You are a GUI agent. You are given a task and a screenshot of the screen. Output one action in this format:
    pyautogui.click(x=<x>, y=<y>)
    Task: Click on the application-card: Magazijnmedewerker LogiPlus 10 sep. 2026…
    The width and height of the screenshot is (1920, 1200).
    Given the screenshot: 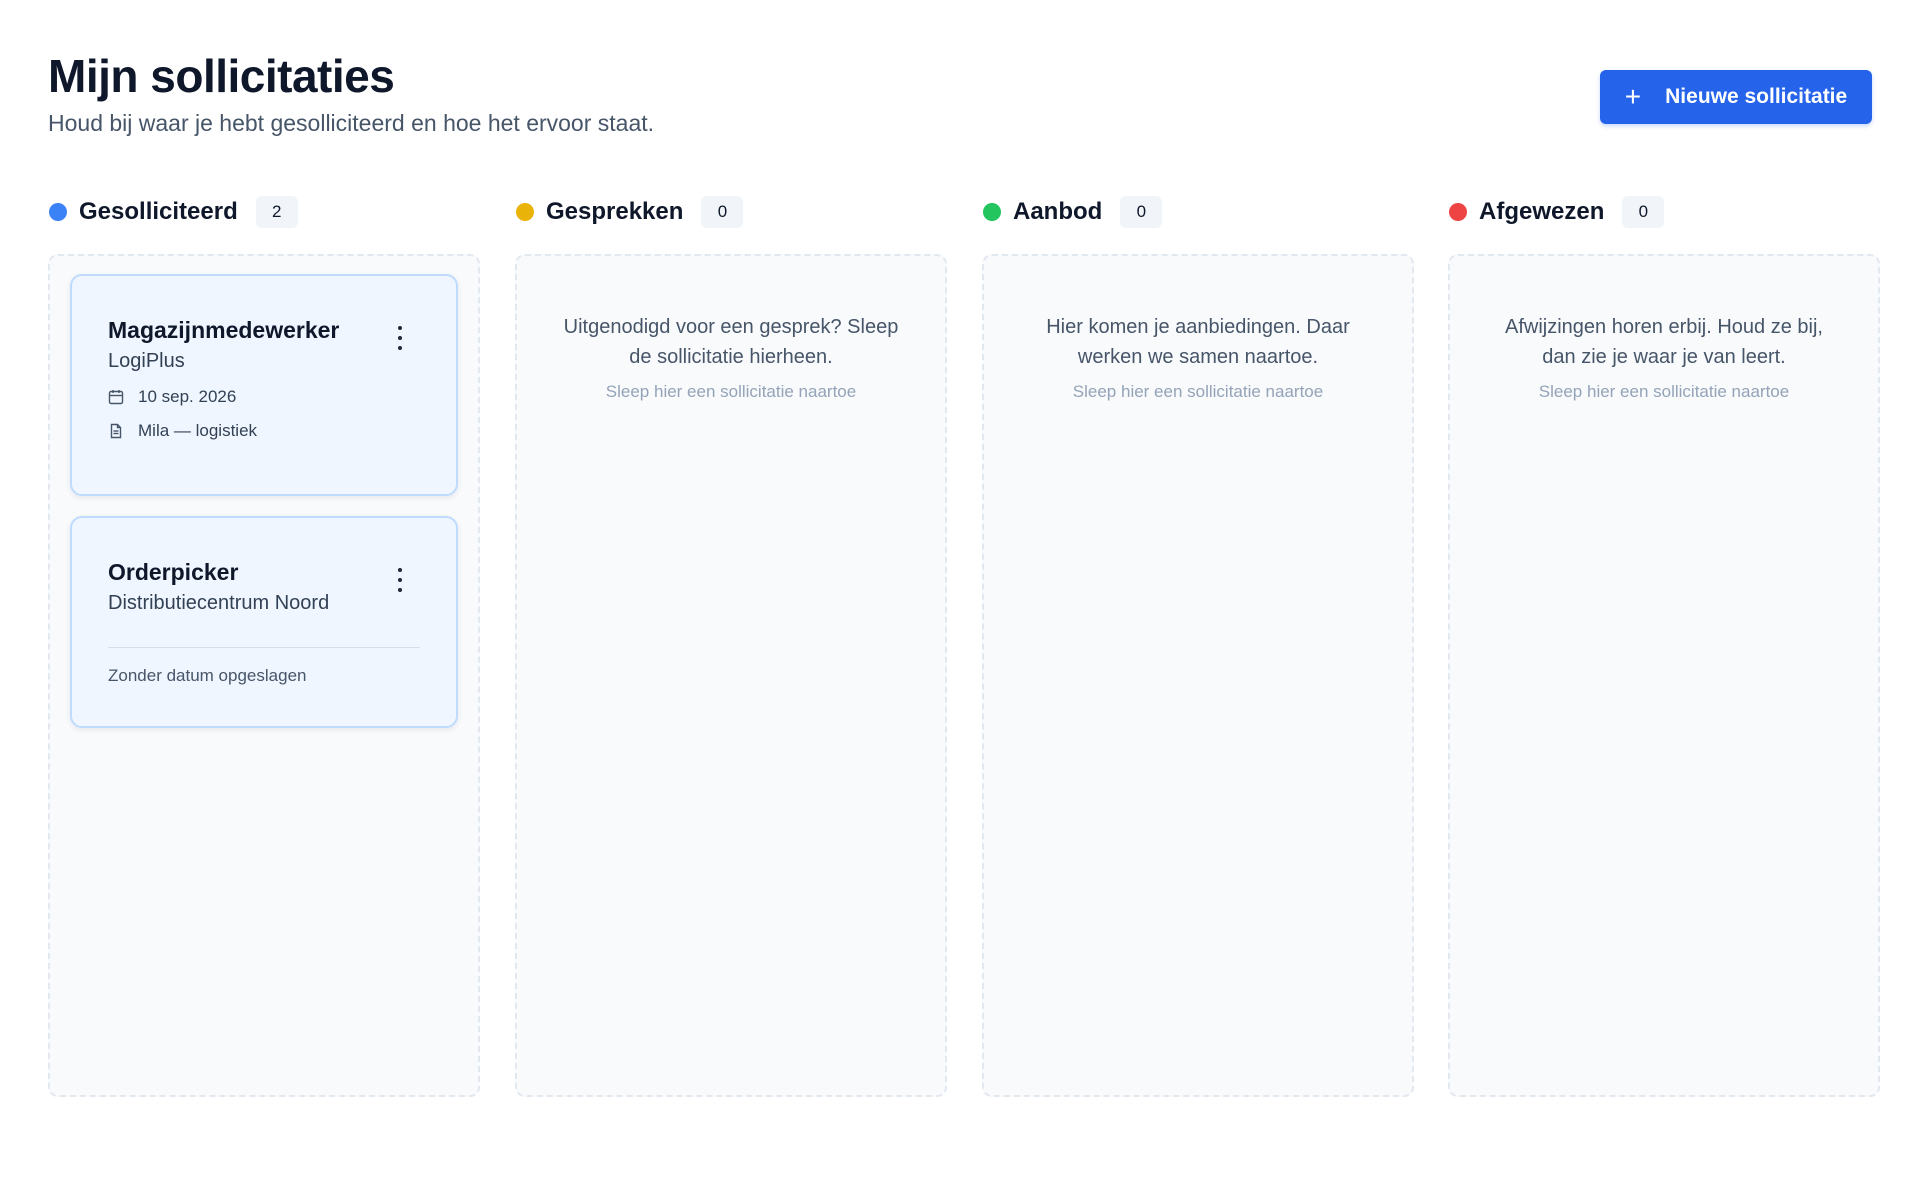 What is the action you would take?
    pyautogui.click(x=264, y=385)
    